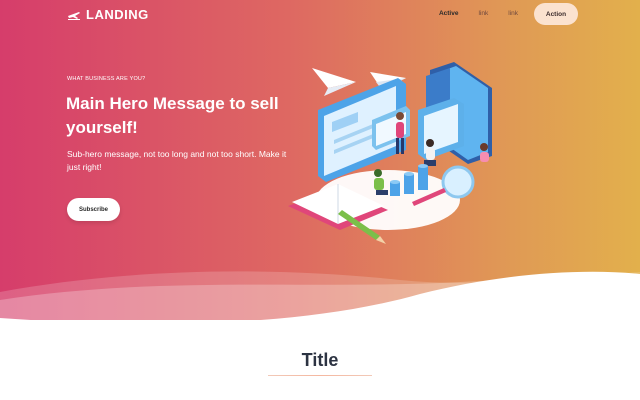  I want to click on subscribe-button: Subscribe, so click(93, 209).